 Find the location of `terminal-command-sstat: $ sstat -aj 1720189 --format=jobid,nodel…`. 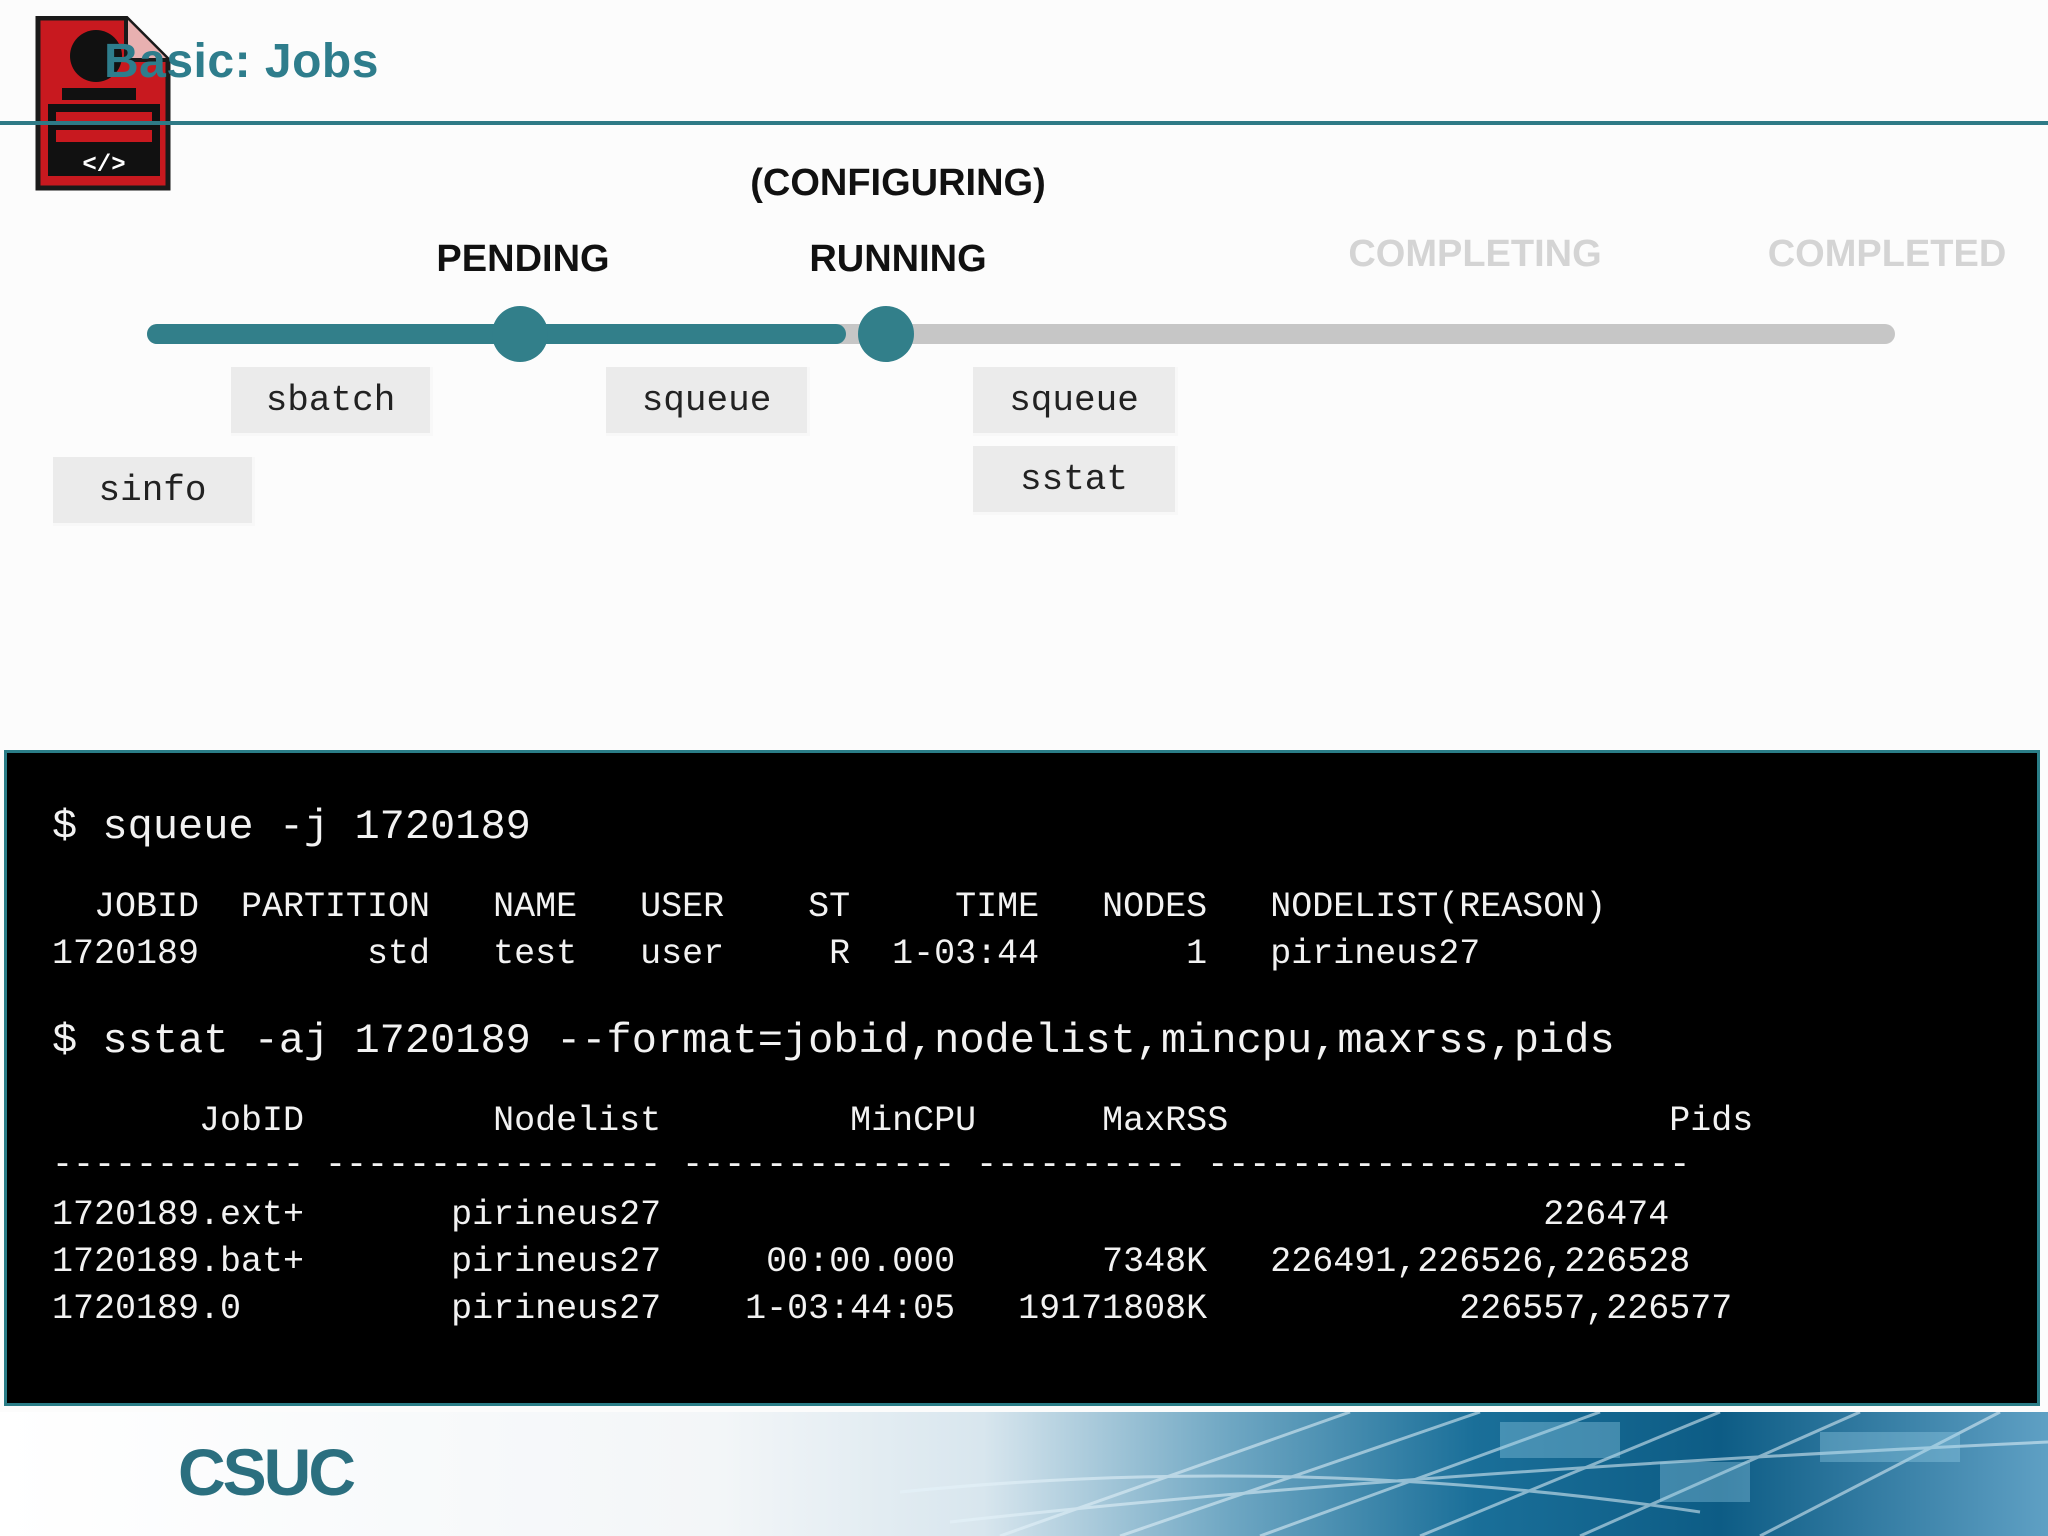

terminal-command-sstat: $ sstat -aj 1720189 --format=jobid,nodel… is located at coordinates (833, 1041).